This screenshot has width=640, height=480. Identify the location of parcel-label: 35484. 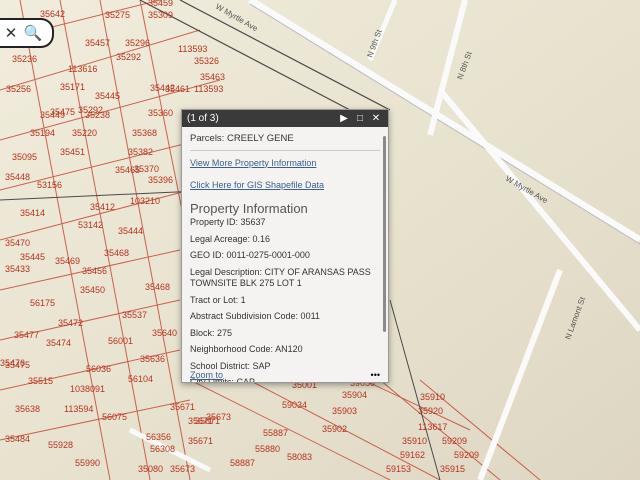
(17, 439).